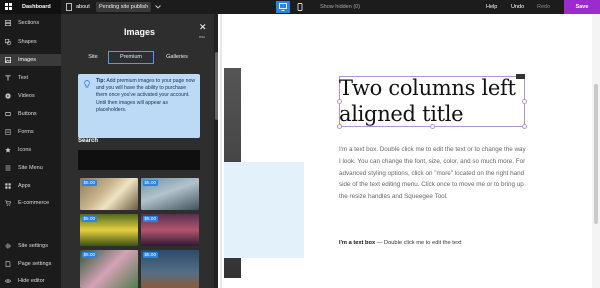  Describe the element at coordinates (124, 7) in the screenshot. I see `publish-status-badge: Pending site publish` at that location.